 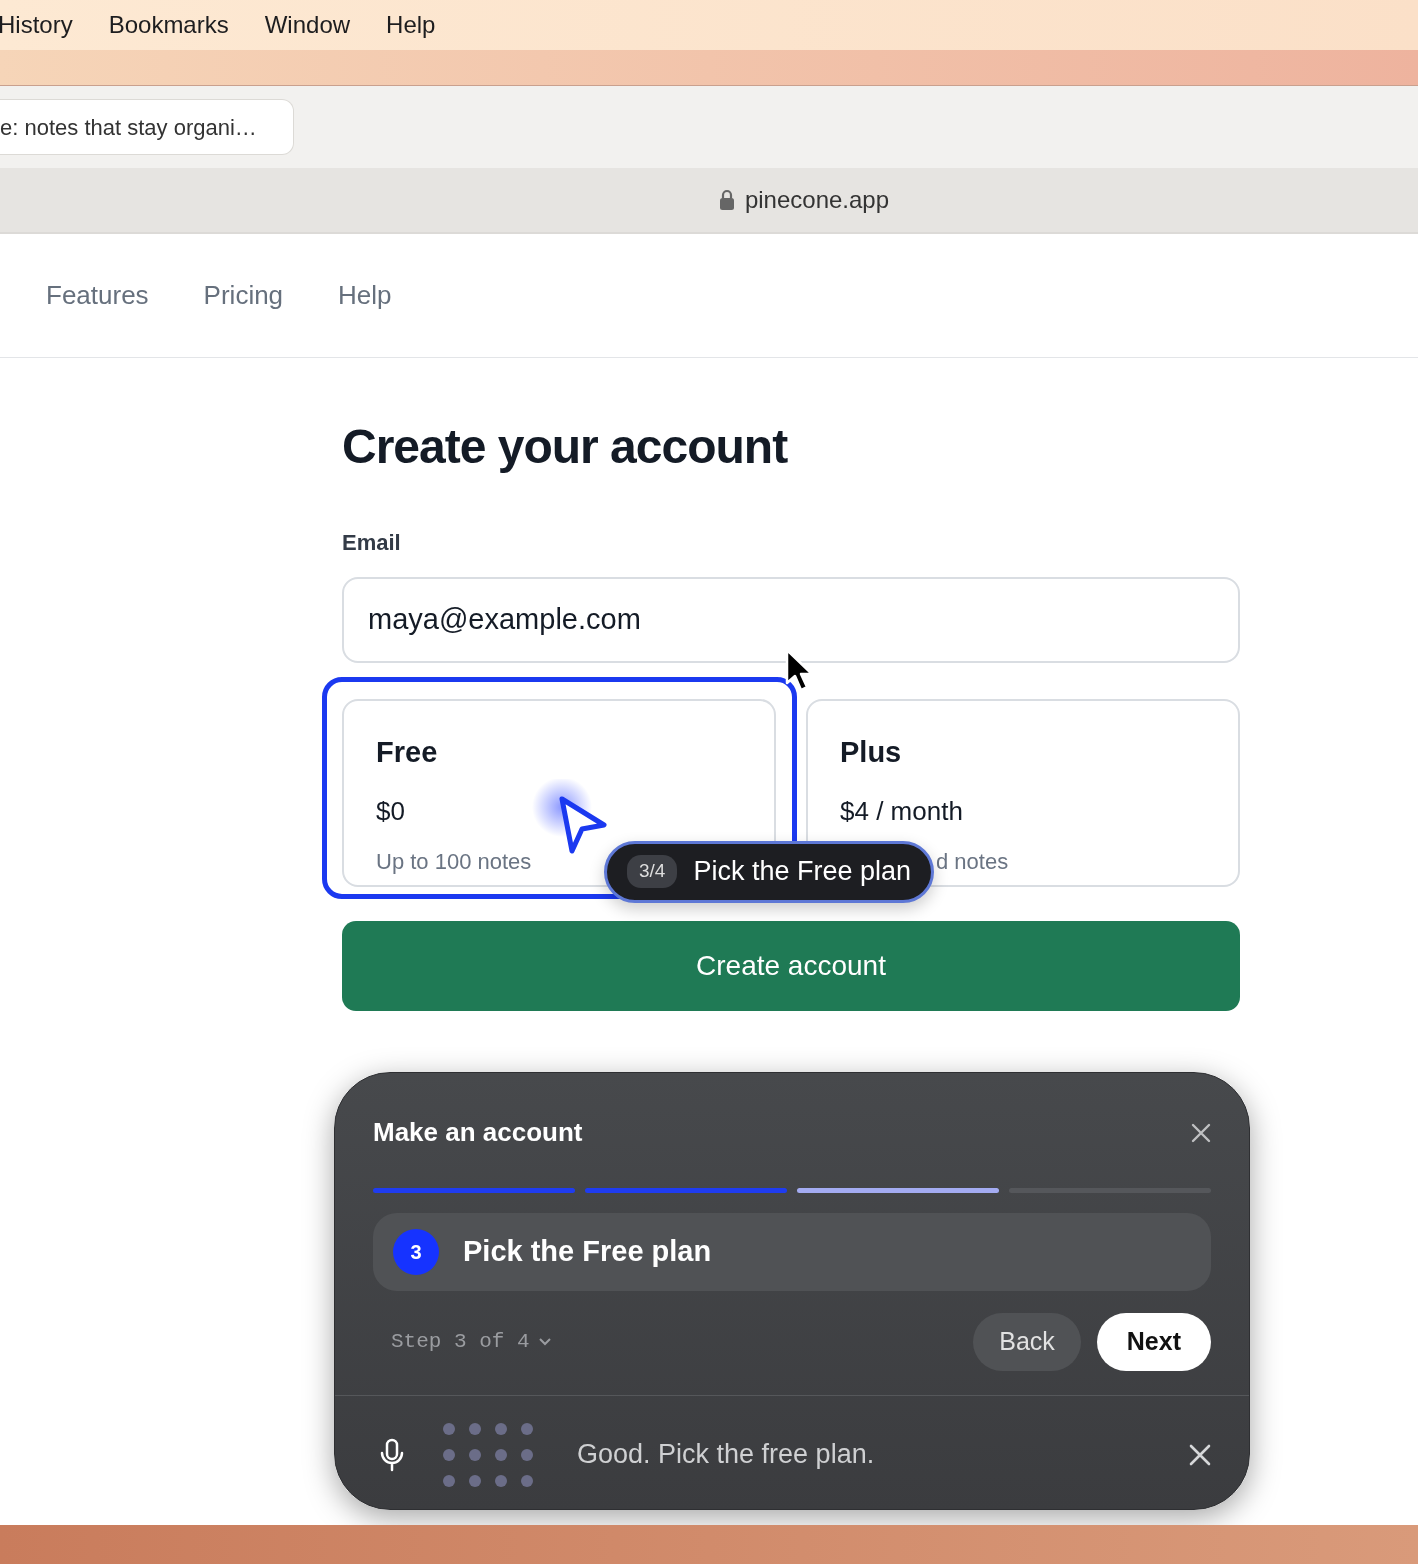 I want to click on step-dropdown: Step 3 of 4, so click(x=471, y=1342).